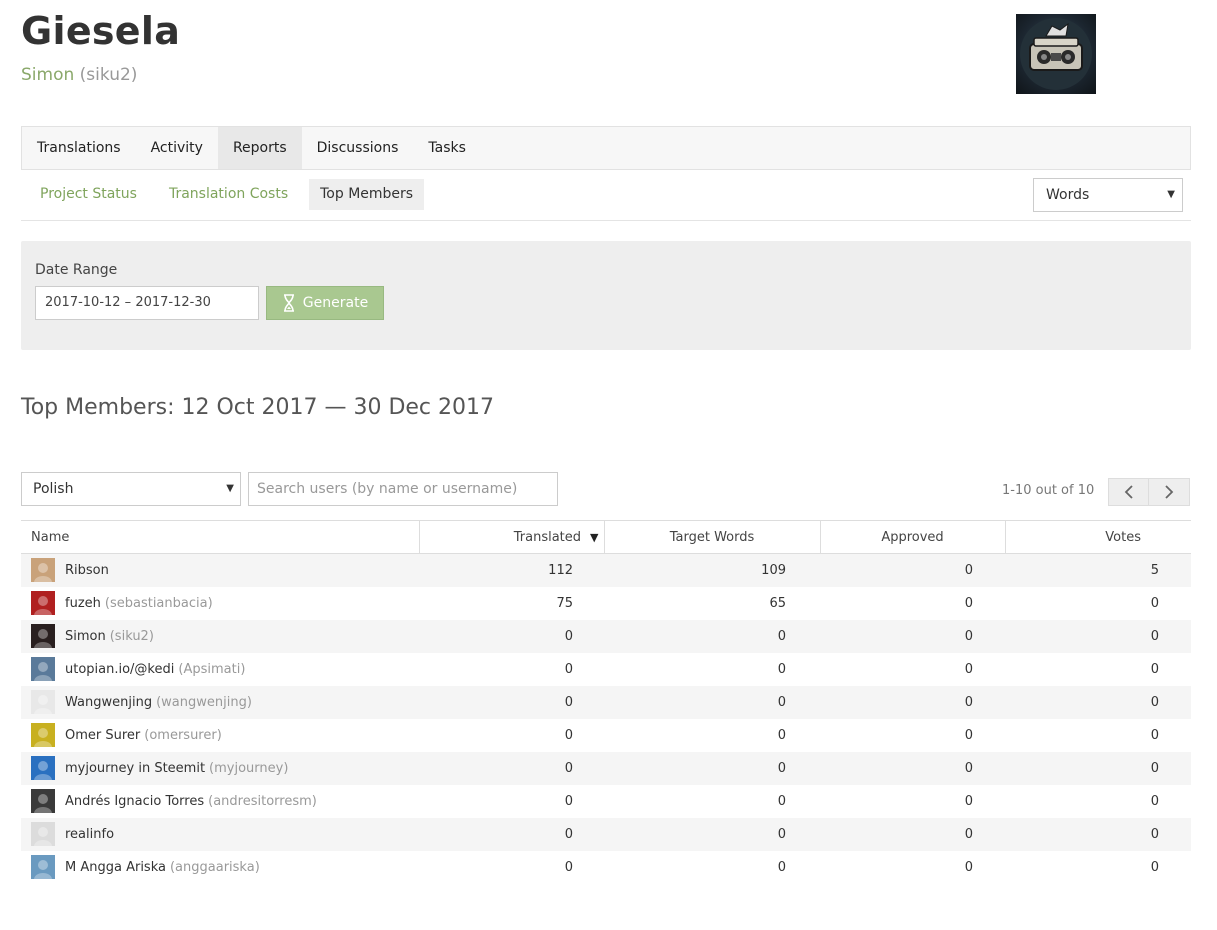  What do you see at coordinates (606, 867) in the screenshot?
I see `table-row: M Angga Ariska (anggaariska) 0 0 0 0` at bounding box center [606, 867].